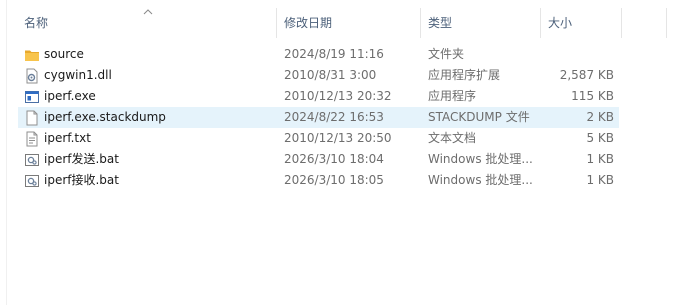  I want to click on file-name: iperf.exe.stackdump, so click(105, 117).